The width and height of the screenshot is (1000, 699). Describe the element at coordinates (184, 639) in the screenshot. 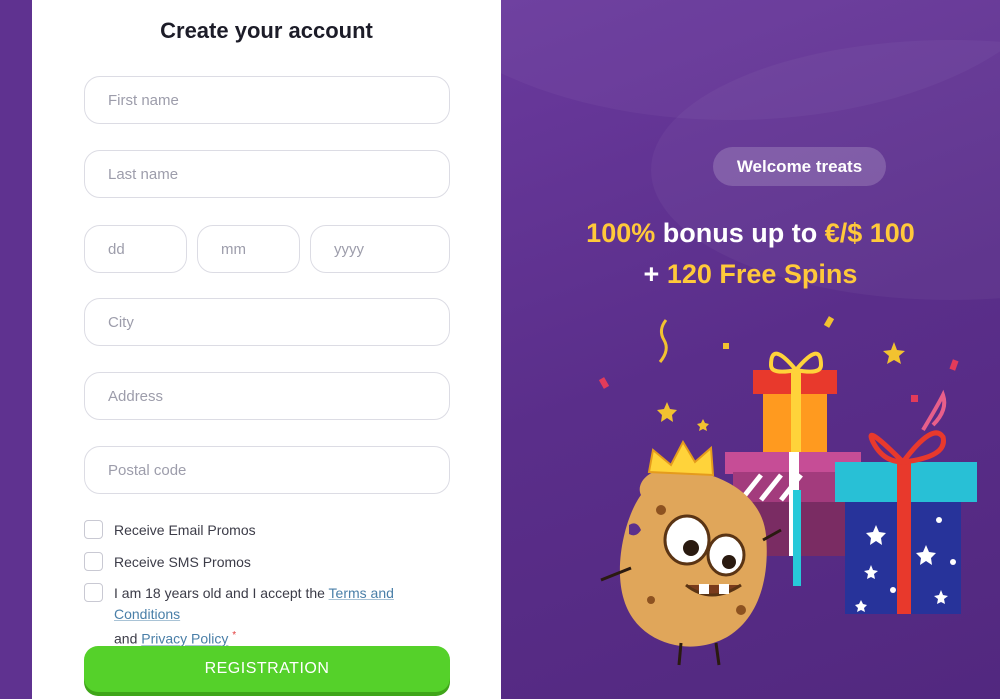

I see `privacy-policy-link: Privacy Policy` at that location.